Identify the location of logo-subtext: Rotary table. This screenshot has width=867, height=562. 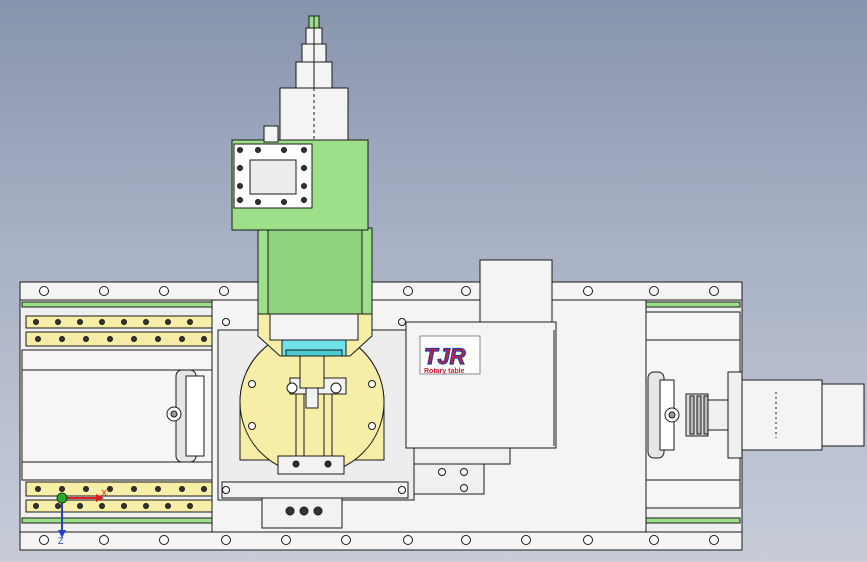
(444, 371).